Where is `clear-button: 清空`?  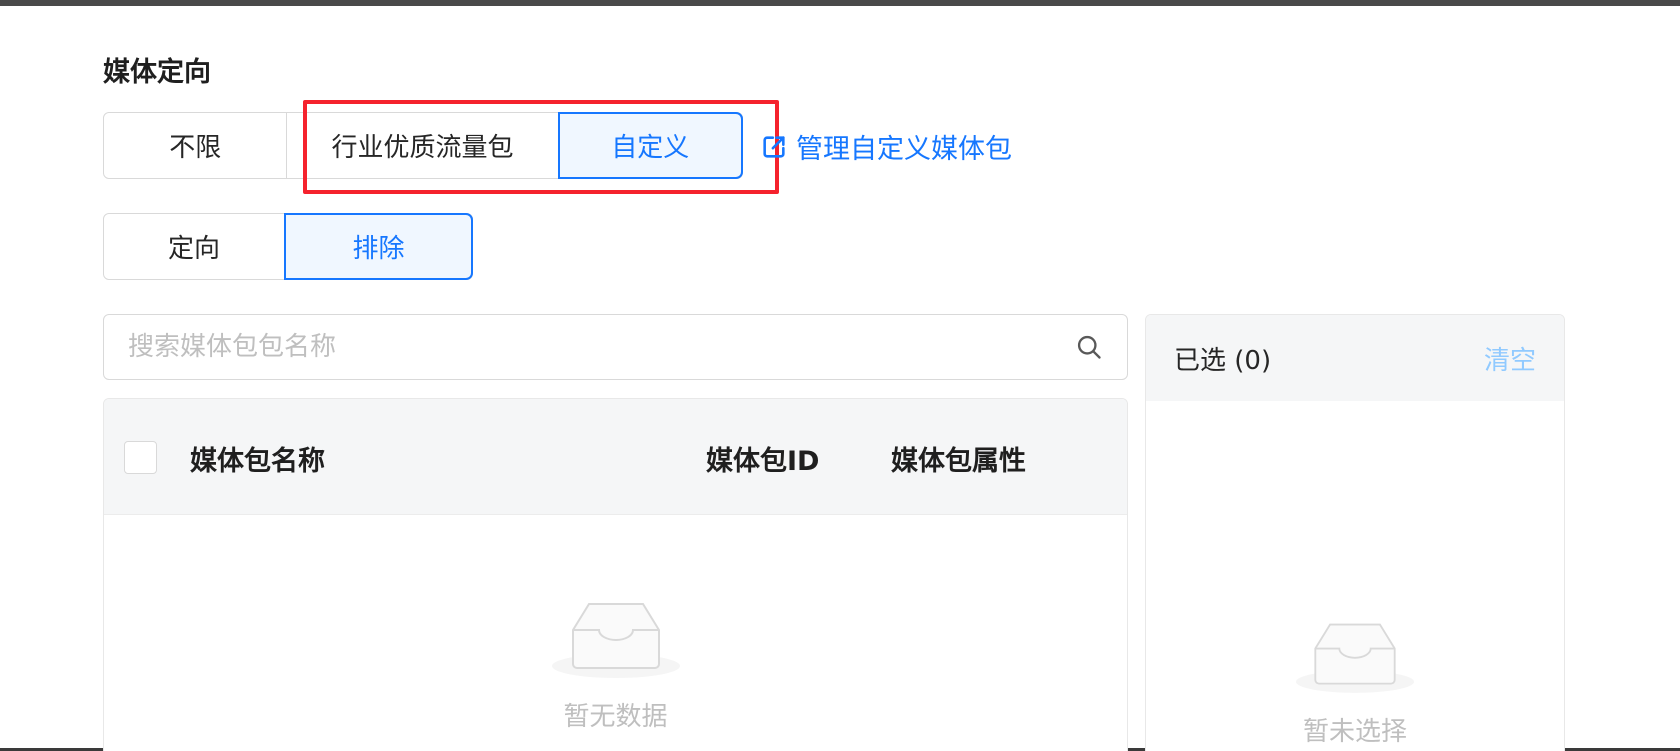
clear-button: 清空 is located at coordinates (1510, 358).